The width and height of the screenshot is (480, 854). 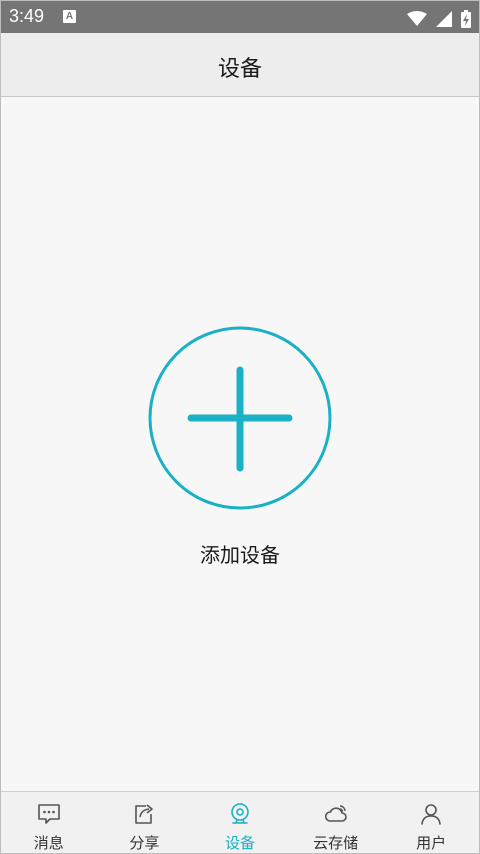 I want to click on status-icons, so click(x=437, y=18).